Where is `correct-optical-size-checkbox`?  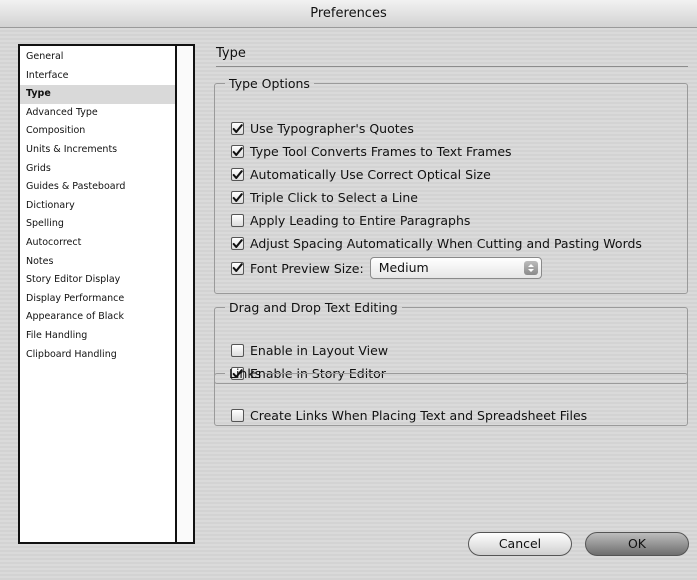 correct-optical-size-checkbox is located at coordinates (237, 174).